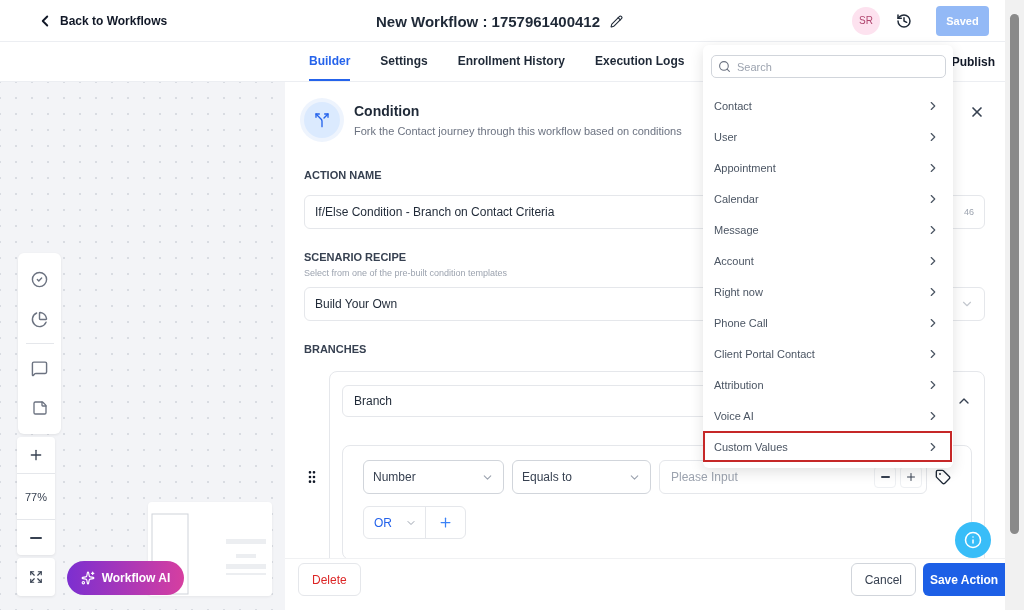  What do you see at coordinates (87, 578) in the screenshot?
I see `sparkles-icon` at bounding box center [87, 578].